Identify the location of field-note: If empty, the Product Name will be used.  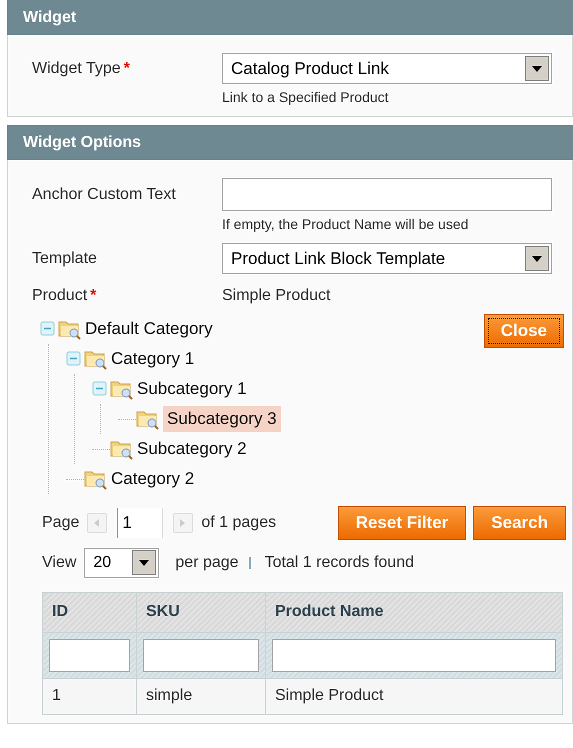
(346, 224).